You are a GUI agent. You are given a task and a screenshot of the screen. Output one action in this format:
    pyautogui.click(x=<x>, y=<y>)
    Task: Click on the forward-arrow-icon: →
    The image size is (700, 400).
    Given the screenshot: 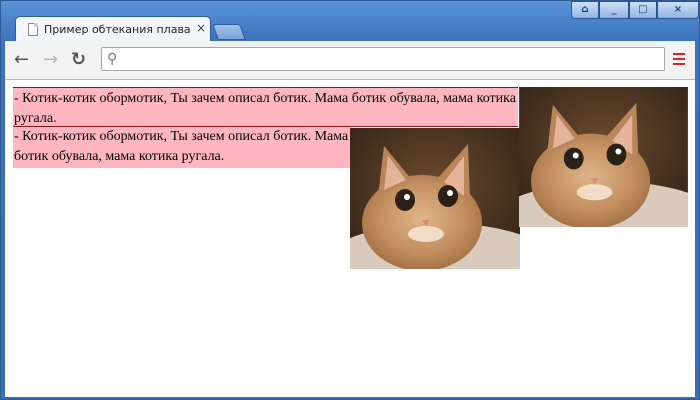 What is the action you would take?
    pyautogui.click(x=51, y=59)
    